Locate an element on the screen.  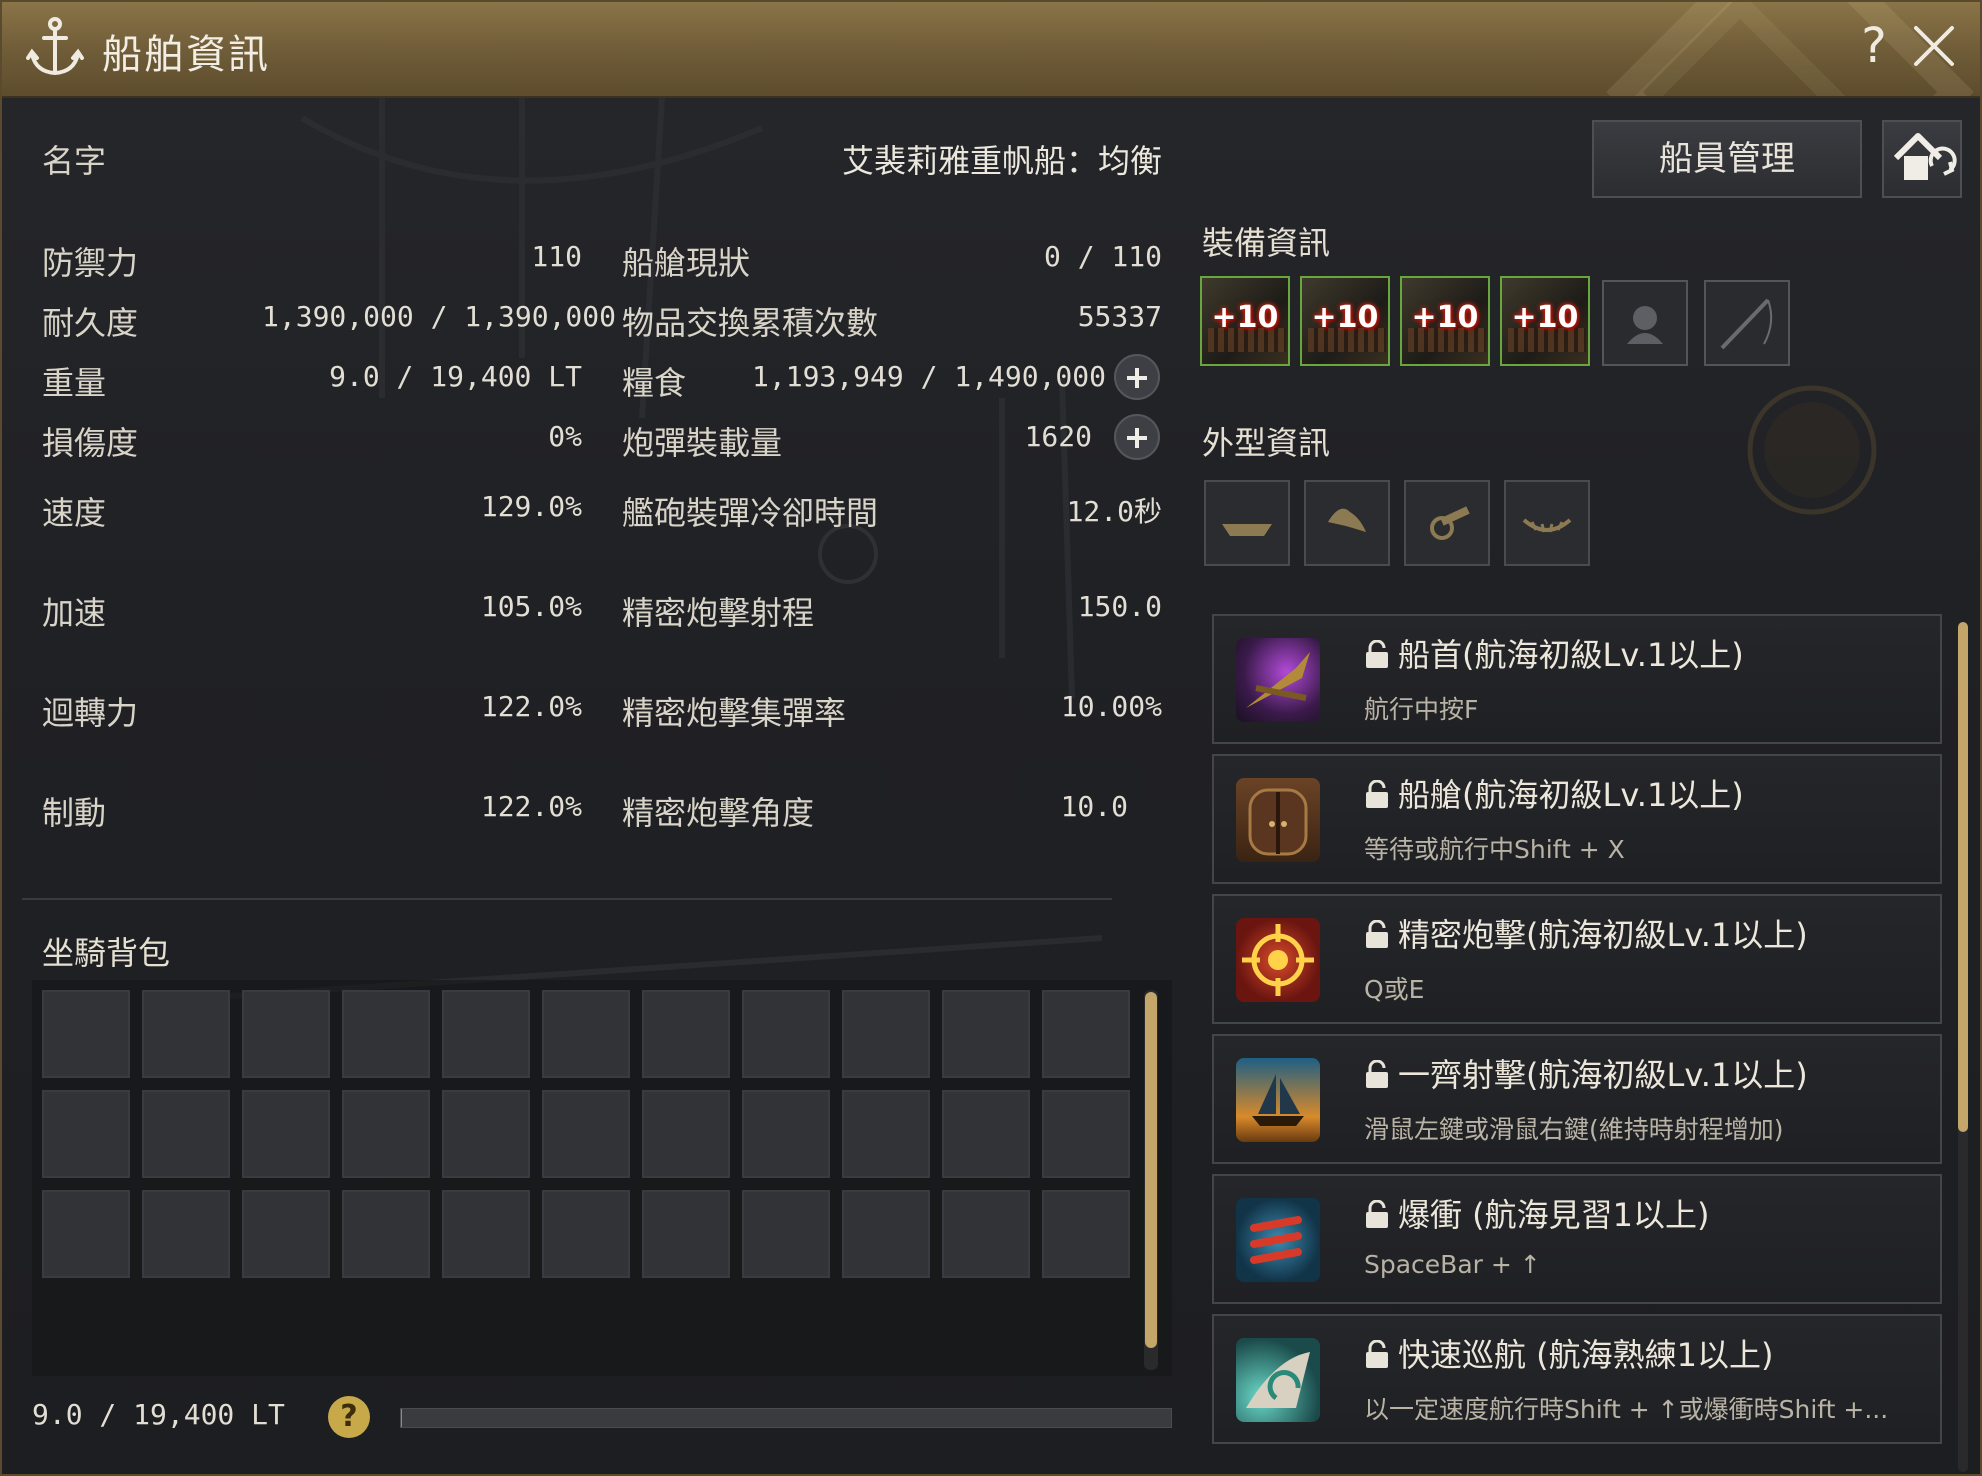
home-return-button is located at coordinates (1922, 159).